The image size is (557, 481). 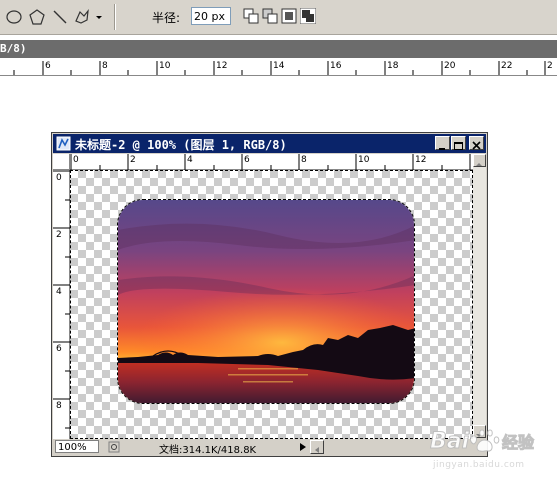 What do you see at coordinates (61, 162) in the screenshot?
I see `ruler-origin` at bounding box center [61, 162].